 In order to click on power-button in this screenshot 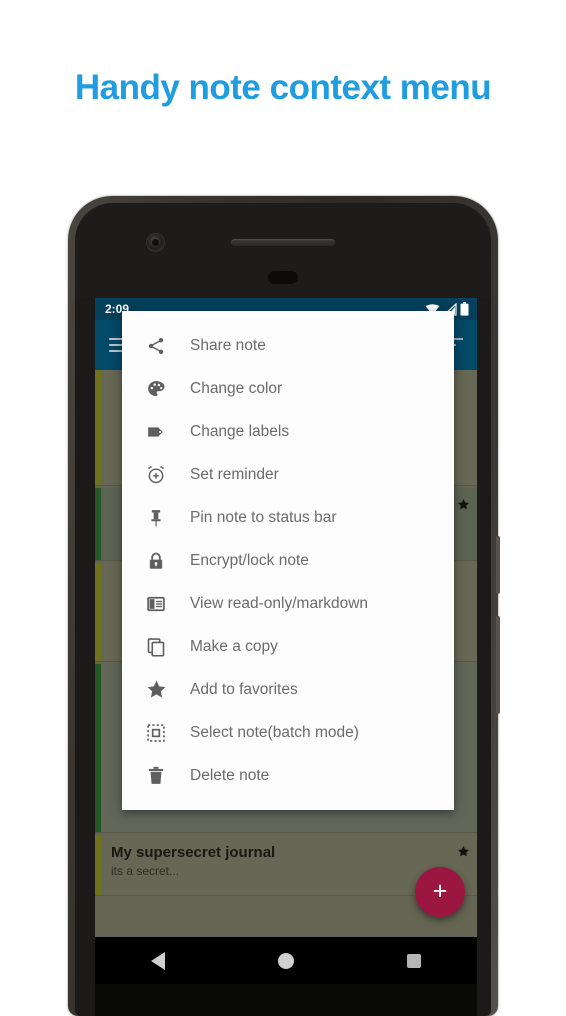, I will do `click(498, 565)`.